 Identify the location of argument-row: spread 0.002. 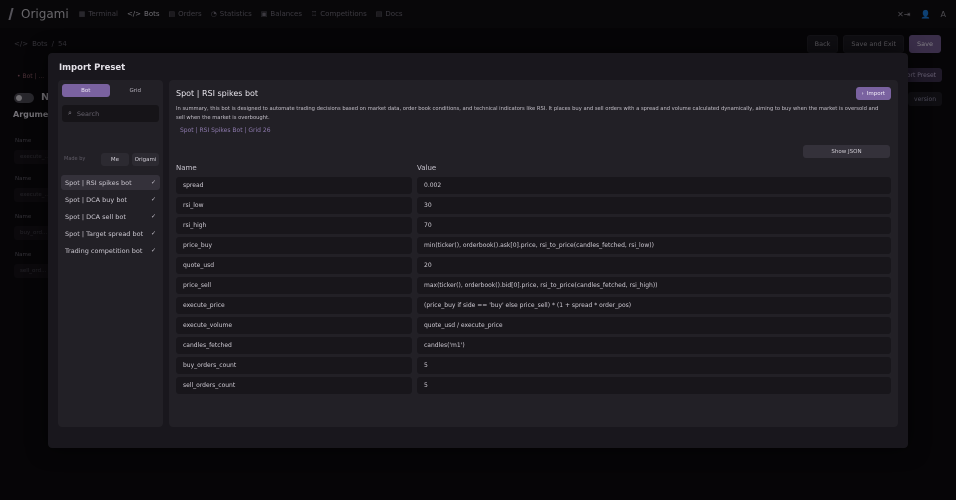
(533, 185).